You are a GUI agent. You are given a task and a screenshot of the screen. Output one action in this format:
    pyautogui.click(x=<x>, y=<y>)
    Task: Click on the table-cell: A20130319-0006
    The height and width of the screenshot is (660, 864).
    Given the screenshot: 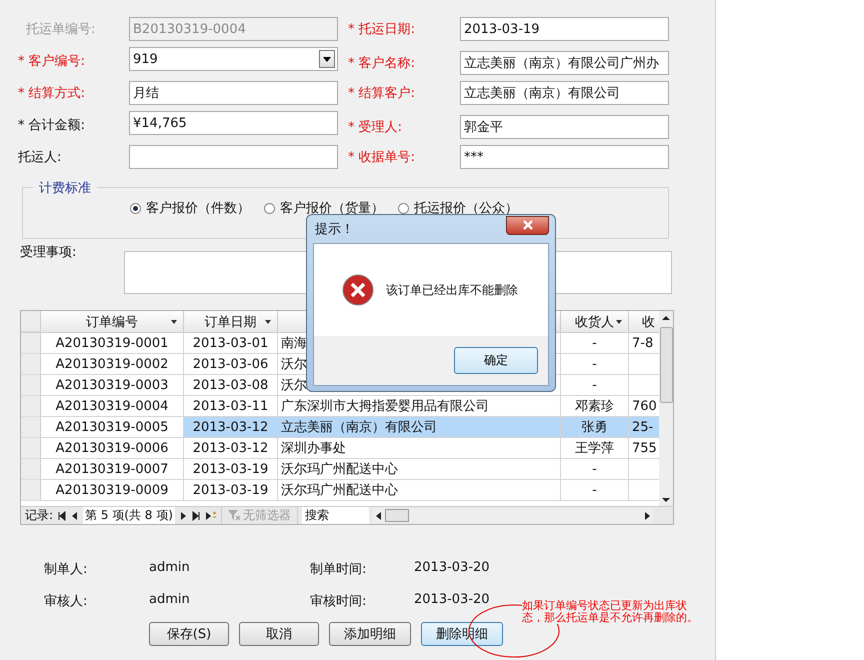 What is the action you would take?
    pyautogui.click(x=112, y=448)
    